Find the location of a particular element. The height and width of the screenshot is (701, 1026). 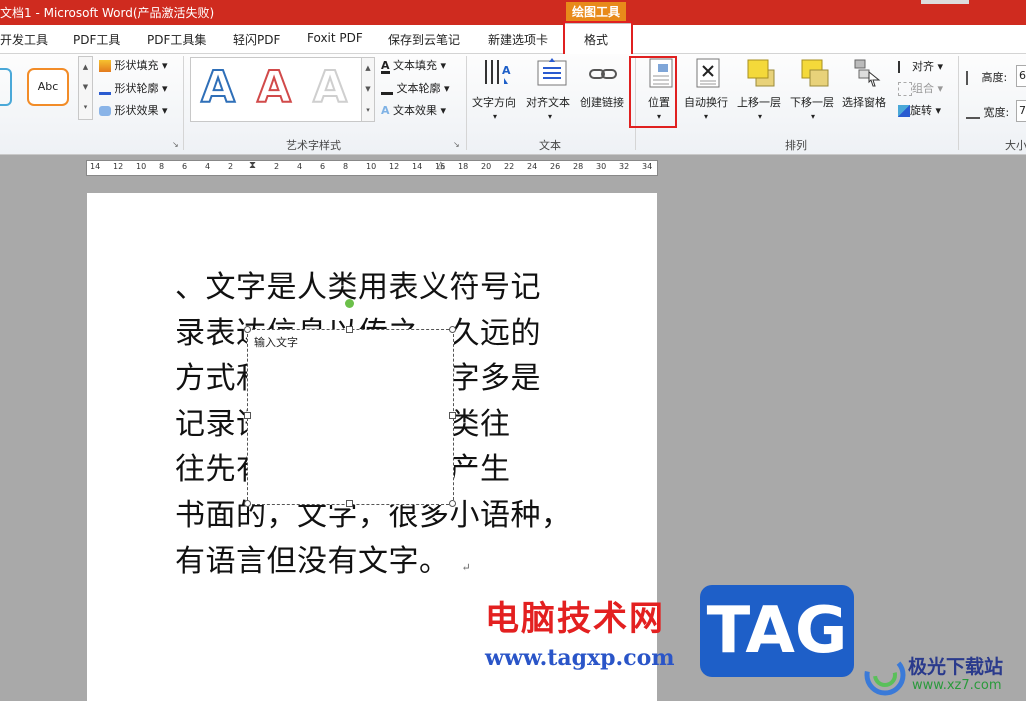

resize-handle-bottom-right is located at coordinates (452, 503).